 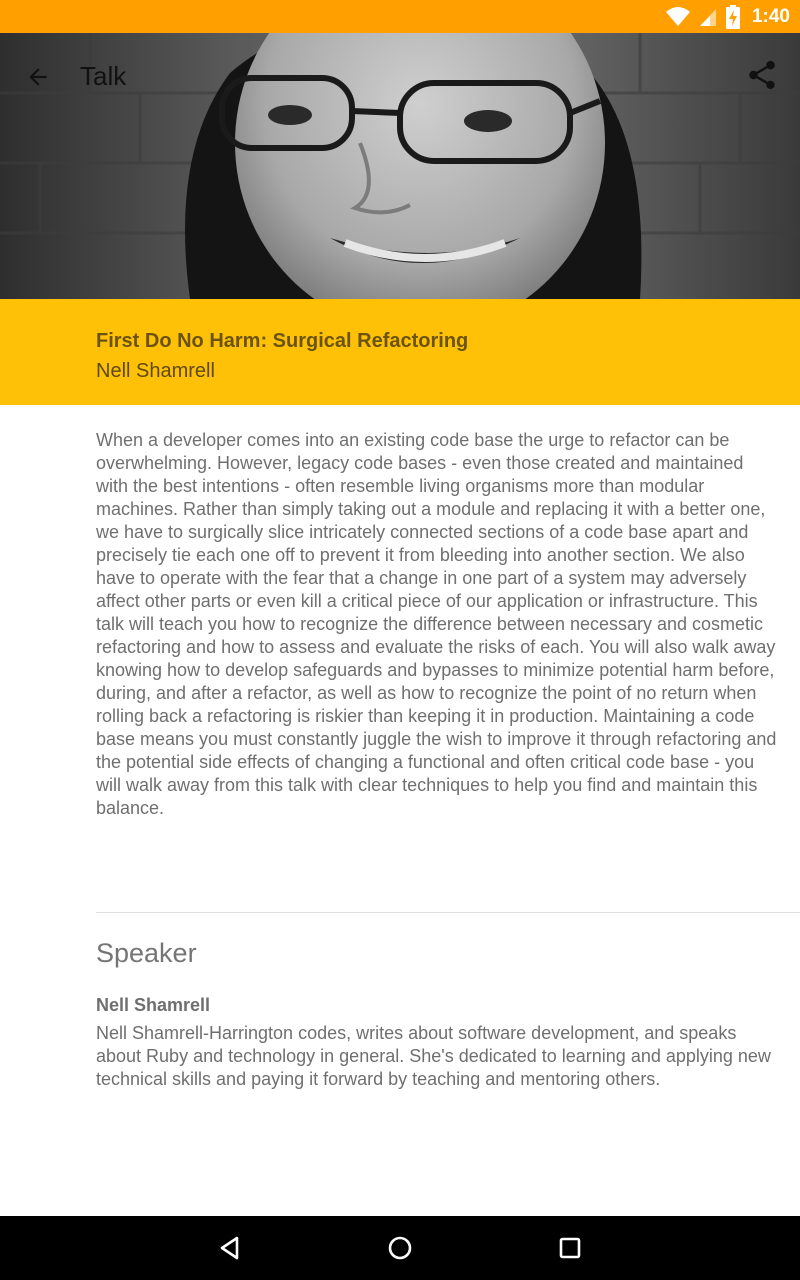 I want to click on speaker-name: Nell Shamrell, so click(x=153, y=1005).